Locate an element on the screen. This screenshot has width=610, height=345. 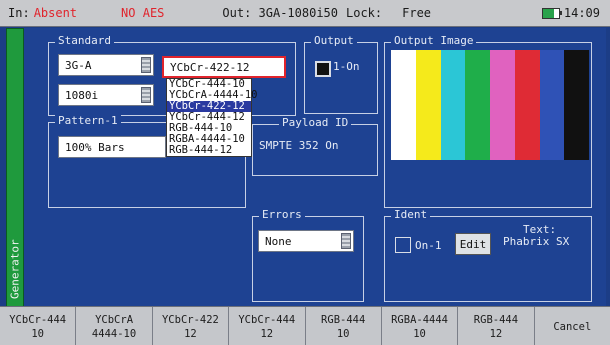
ident-title: Ident is located at coordinates (411, 214).